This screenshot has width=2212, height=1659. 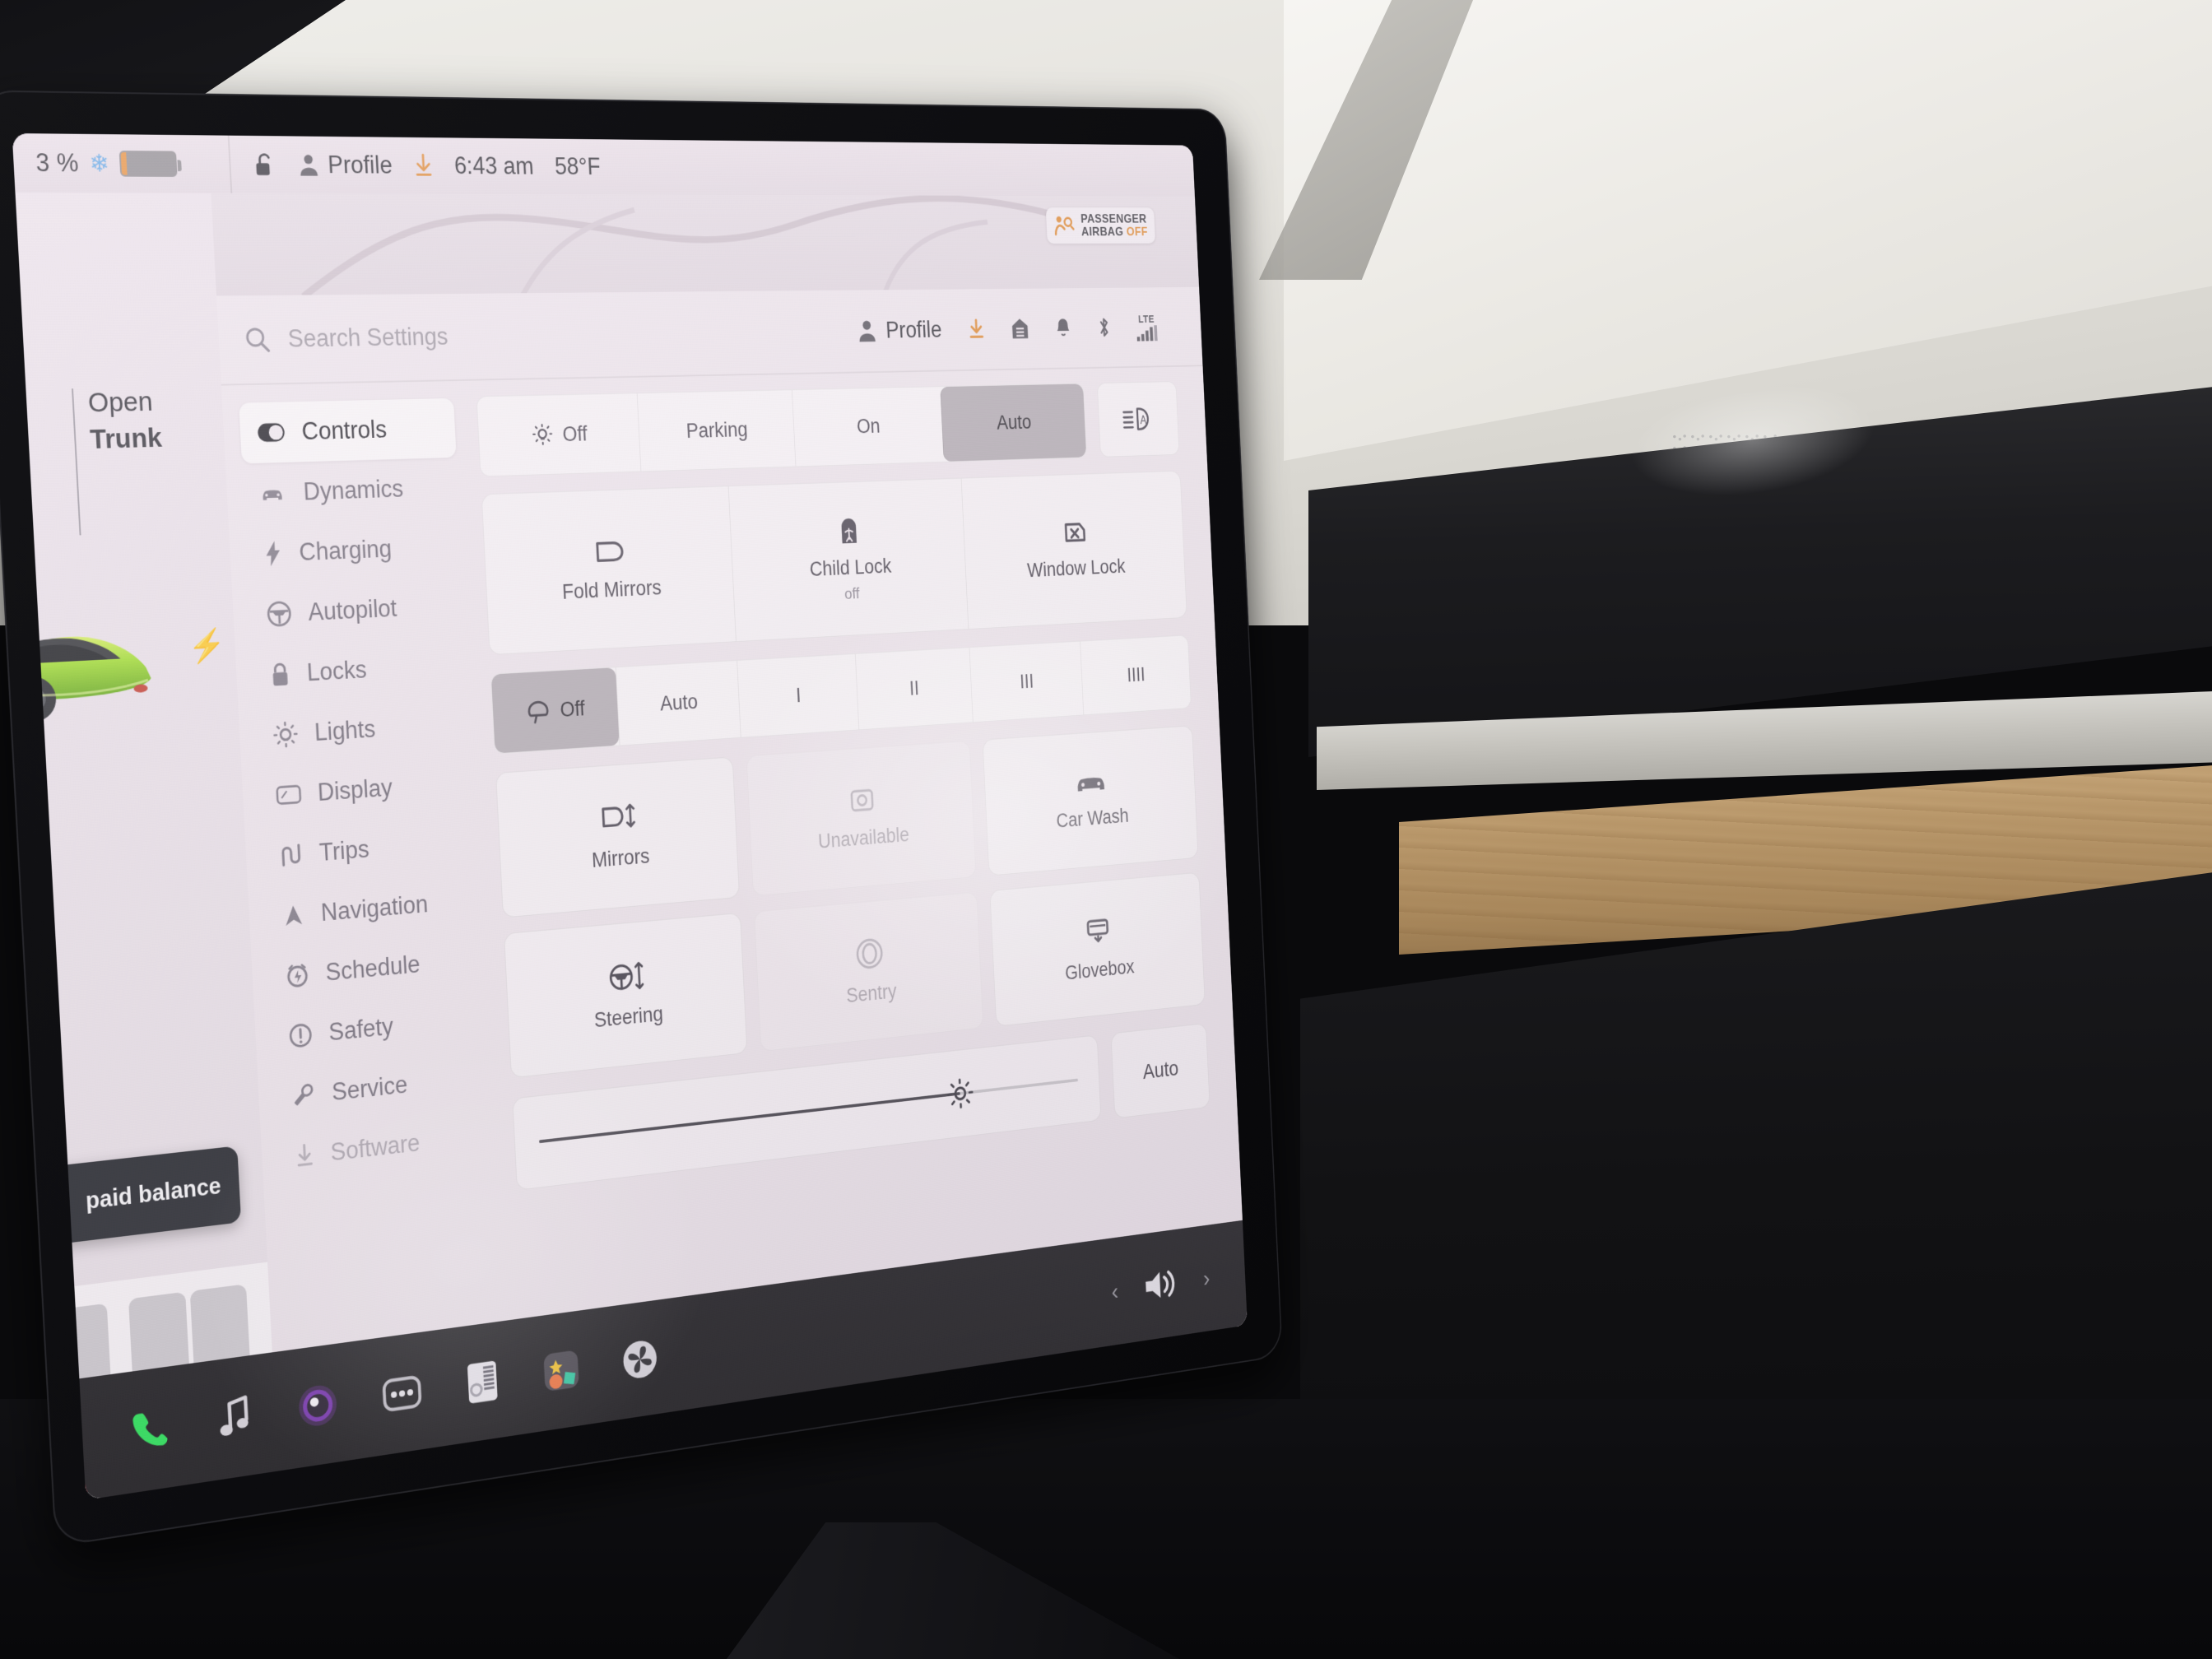 What do you see at coordinates (704, 245) in the screenshot?
I see `map-strip: PASSENGER AIRBAG OFF` at bounding box center [704, 245].